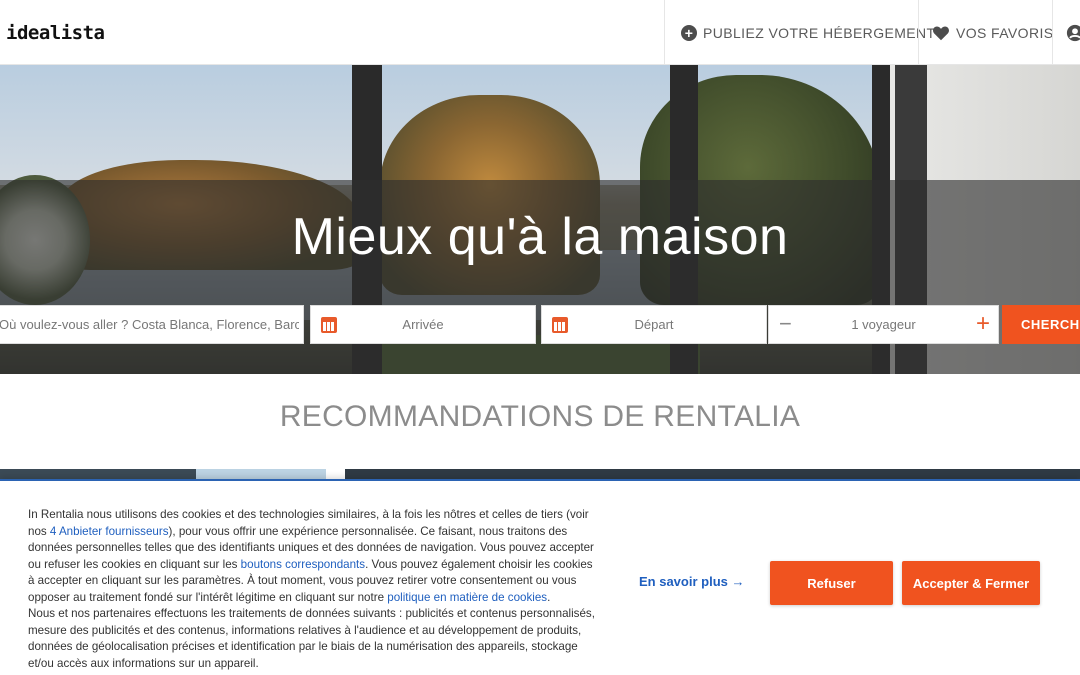  What do you see at coordinates (540, 416) in the screenshot?
I see `recommendations-title: RECOMMANDATIONS DE RENTALIA` at bounding box center [540, 416].